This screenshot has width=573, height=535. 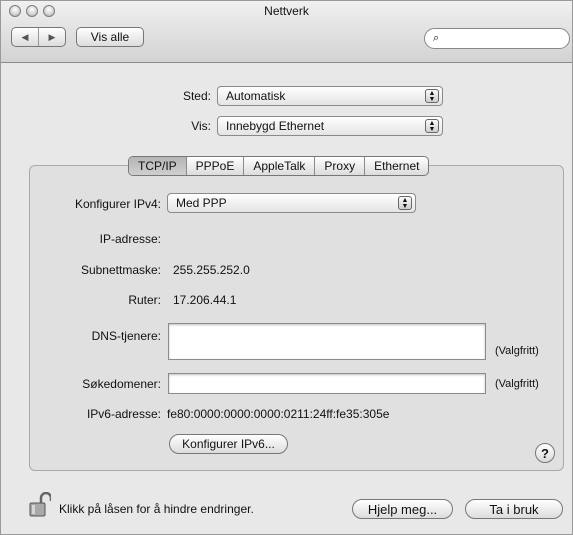 What do you see at coordinates (275, 126) in the screenshot?
I see `show-value: Innebygd Ethernet` at bounding box center [275, 126].